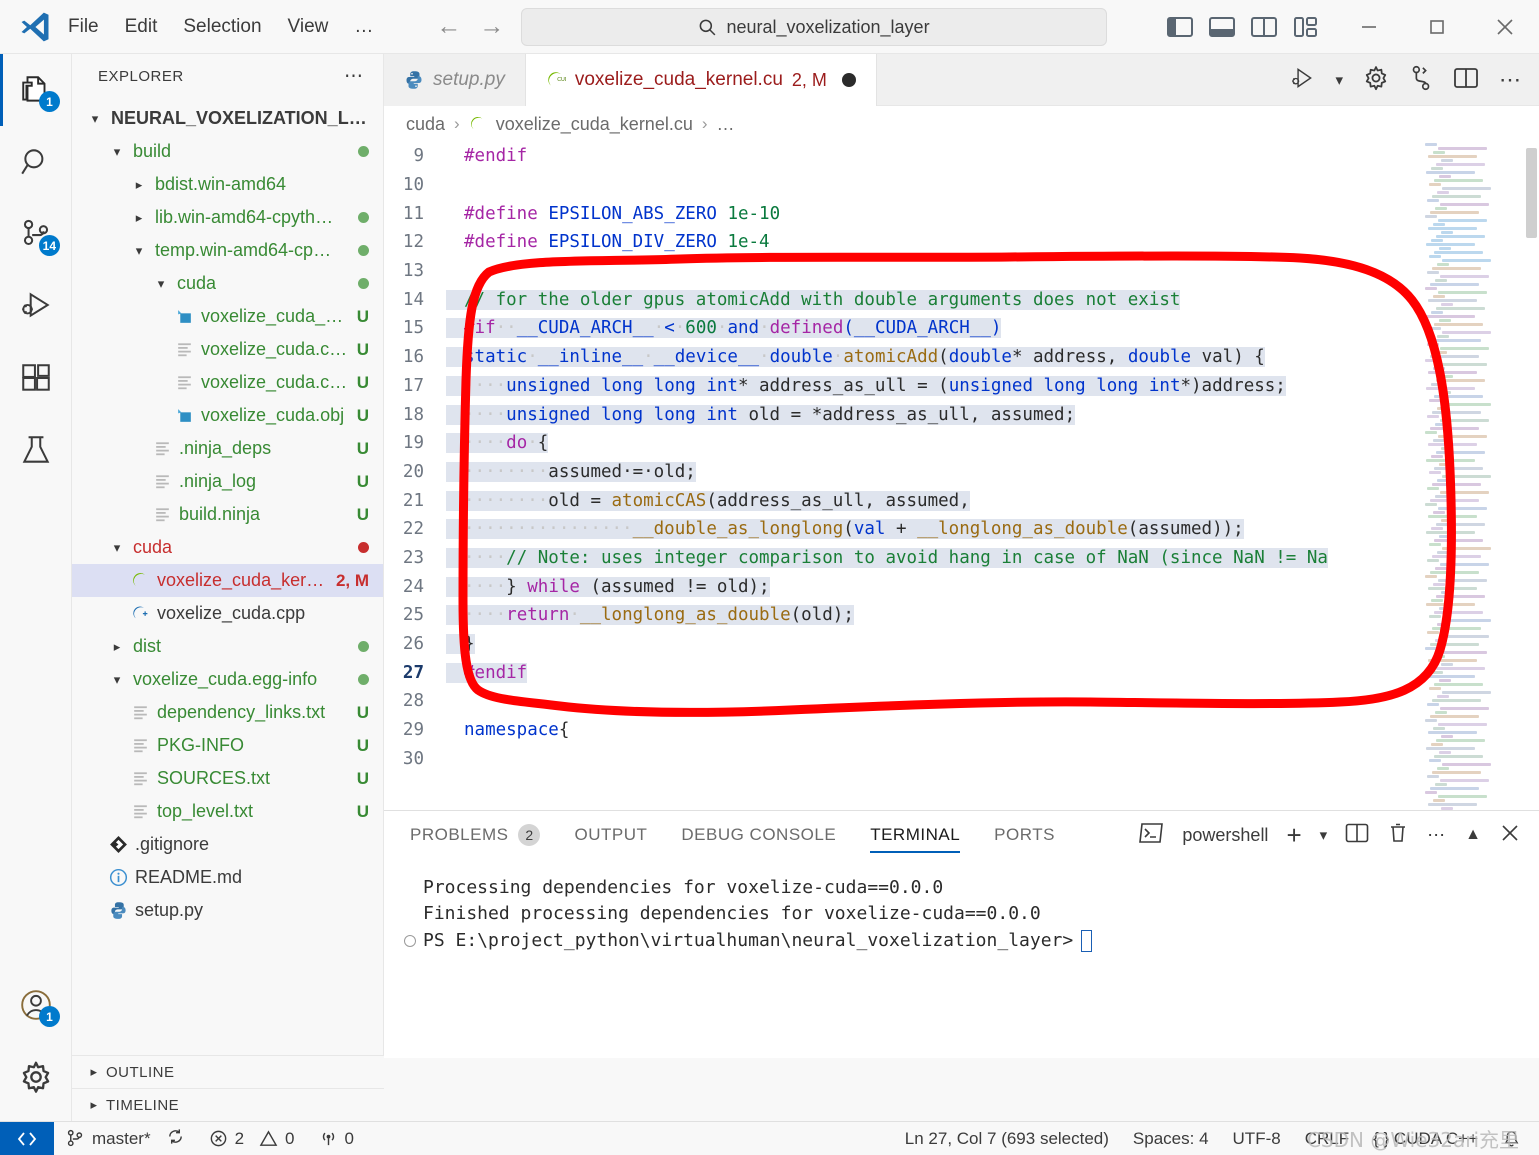  Describe the element at coordinates (1510, 835) in the screenshot. I see `close-icon` at that location.